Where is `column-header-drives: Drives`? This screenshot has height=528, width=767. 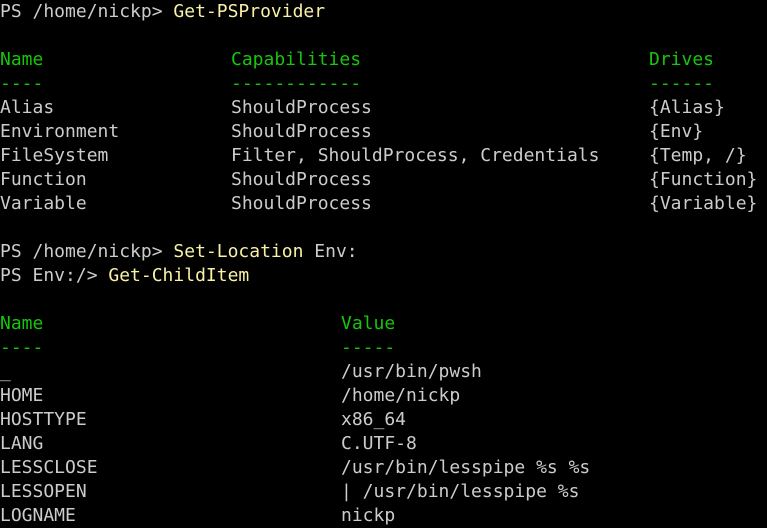 column-header-drives: Drives is located at coordinates (682, 59).